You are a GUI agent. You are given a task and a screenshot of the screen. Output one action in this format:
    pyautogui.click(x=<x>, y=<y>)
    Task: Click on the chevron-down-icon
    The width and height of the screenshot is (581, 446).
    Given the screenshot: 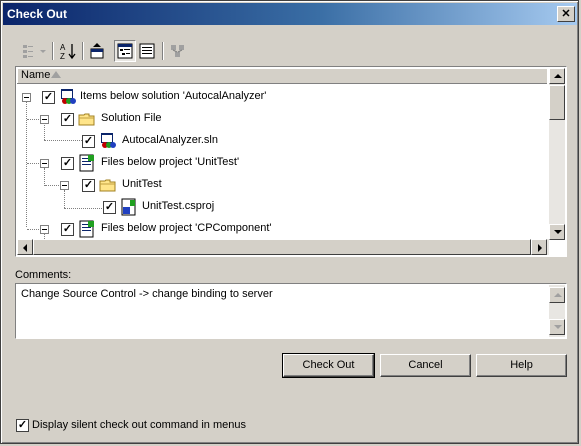 What is the action you would take?
    pyautogui.click(x=43, y=51)
    